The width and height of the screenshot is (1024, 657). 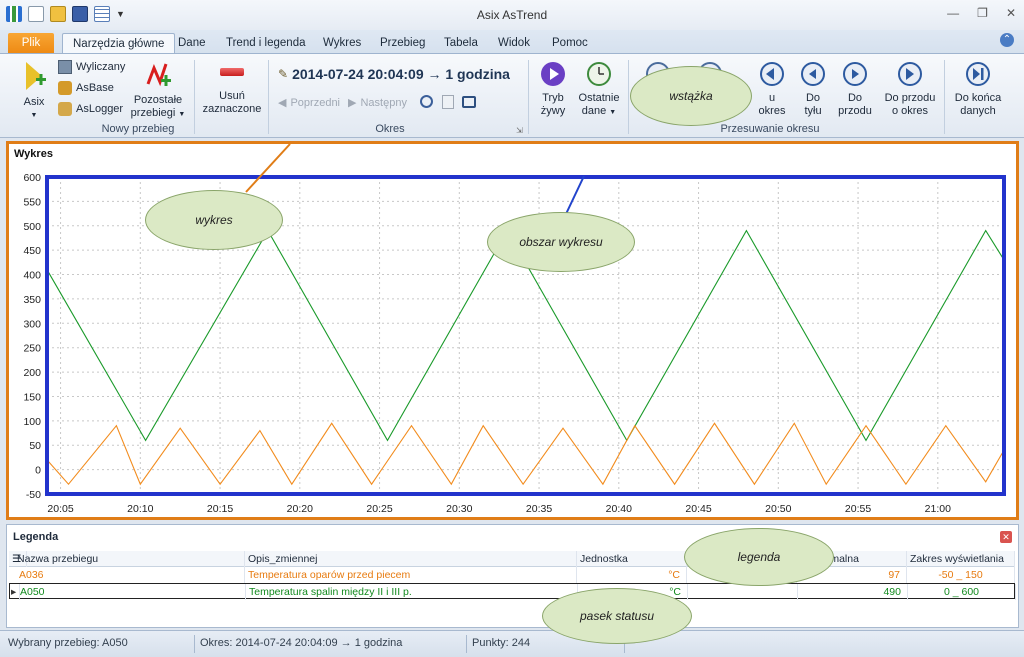 What do you see at coordinates (32, 300) in the screenshot?
I see `y-tick-label: 350` at bounding box center [32, 300].